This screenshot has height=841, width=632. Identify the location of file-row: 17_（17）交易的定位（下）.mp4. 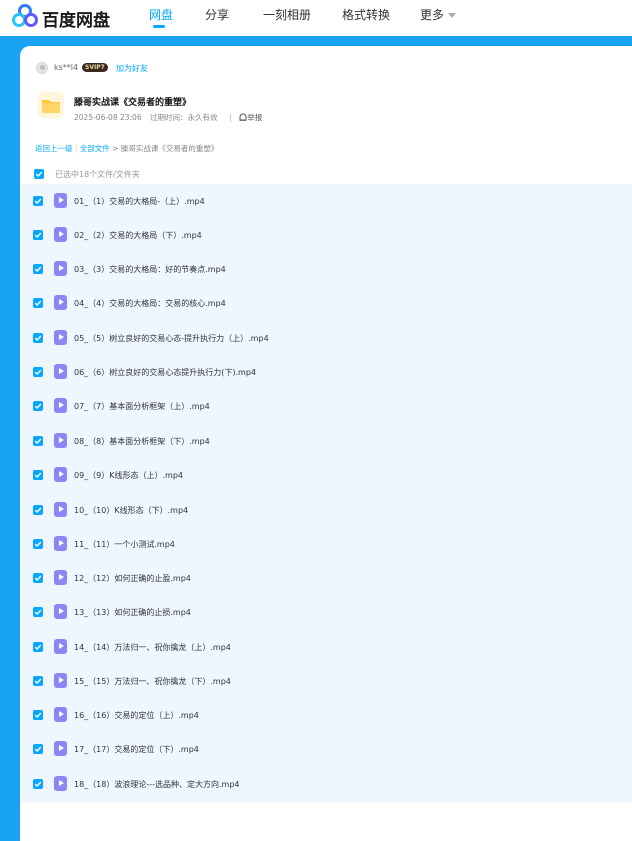
(326, 749).